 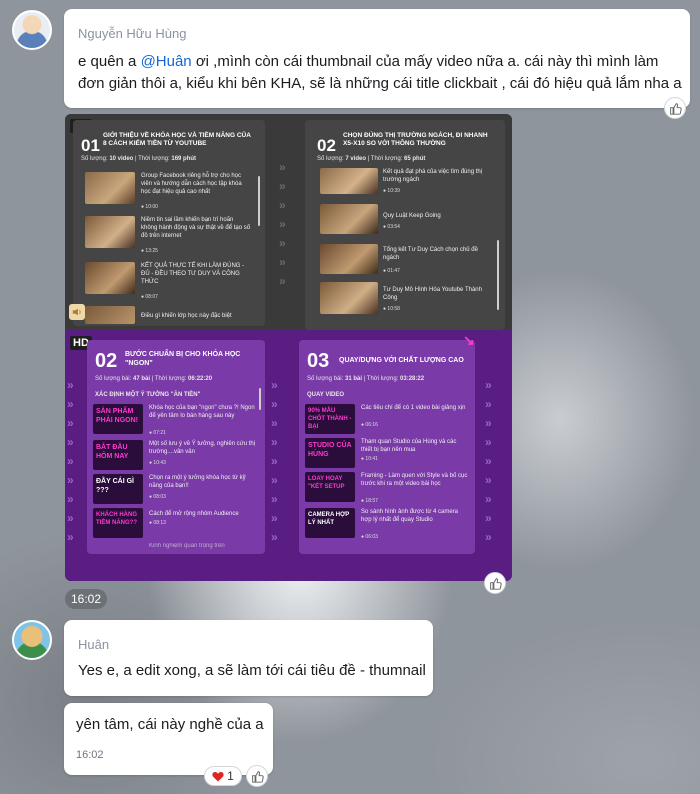 What do you see at coordinates (168, 739) in the screenshot?
I see `message-bubble: yên tâm, cái này nghề của a 16:02` at bounding box center [168, 739].